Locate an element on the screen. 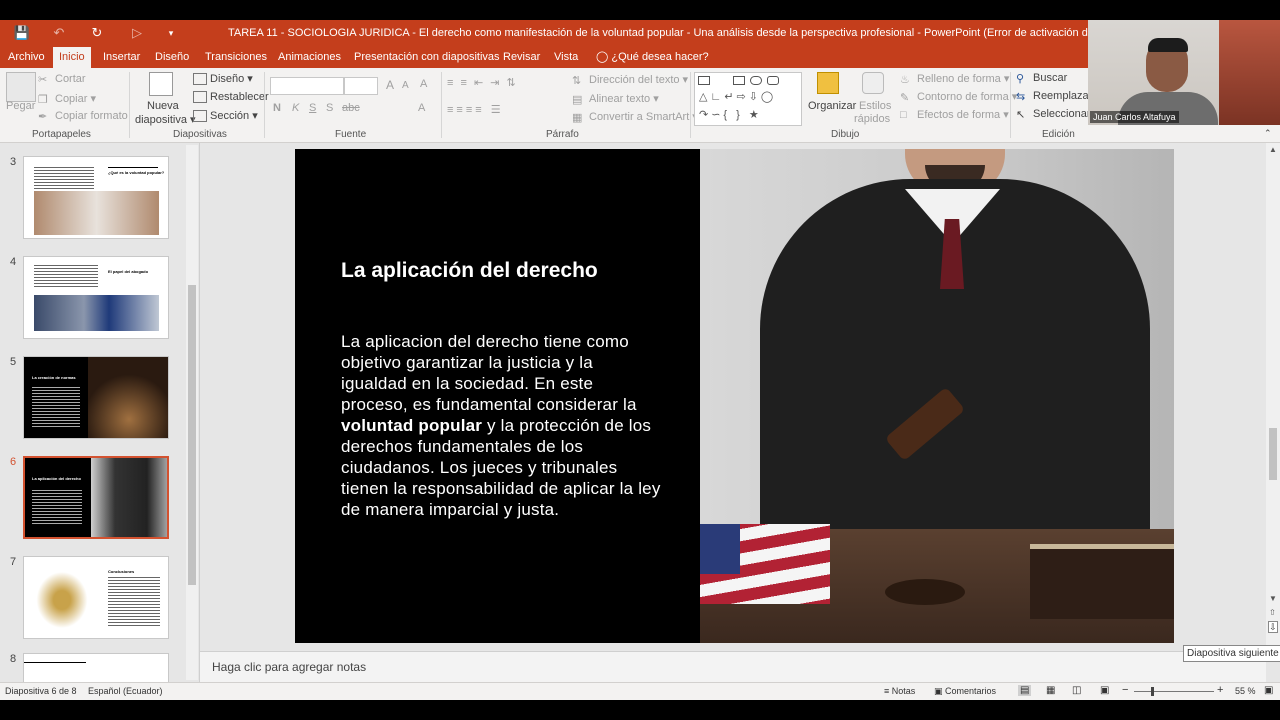  shape-outline-button: ✎ Contorno de forma ▾ is located at coordinates (958, 97).